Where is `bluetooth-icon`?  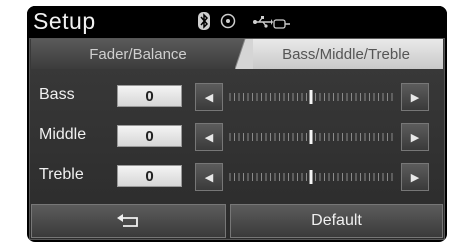
bluetooth-icon is located at coordinates (204, 23).